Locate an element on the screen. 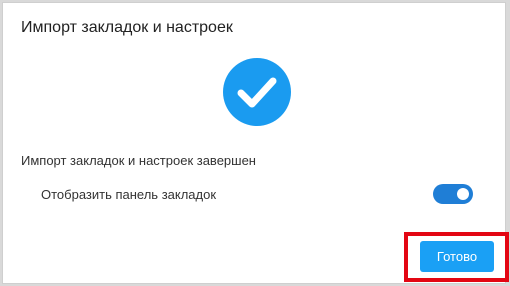 This screenshot has width=510, height=286. dialog-title: Импорт закладок и настроек is located at coordinates (127, 27).